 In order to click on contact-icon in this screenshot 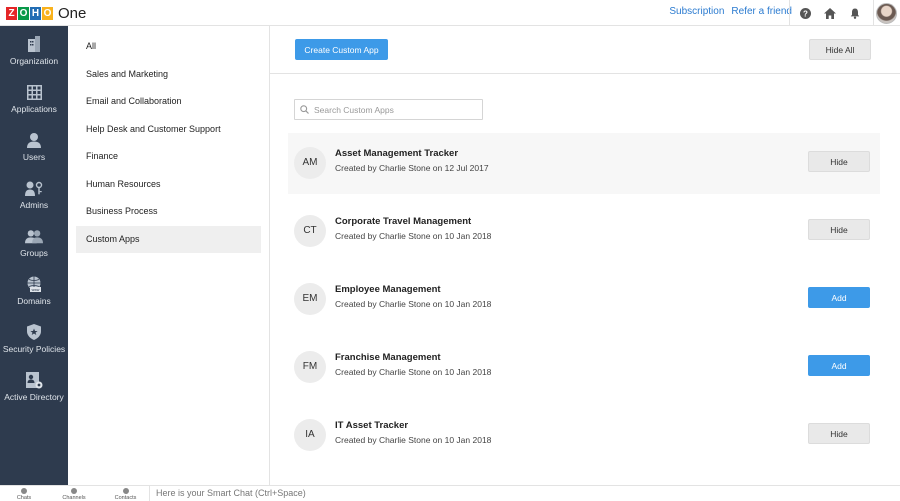, I will do `click(126, 491)`.